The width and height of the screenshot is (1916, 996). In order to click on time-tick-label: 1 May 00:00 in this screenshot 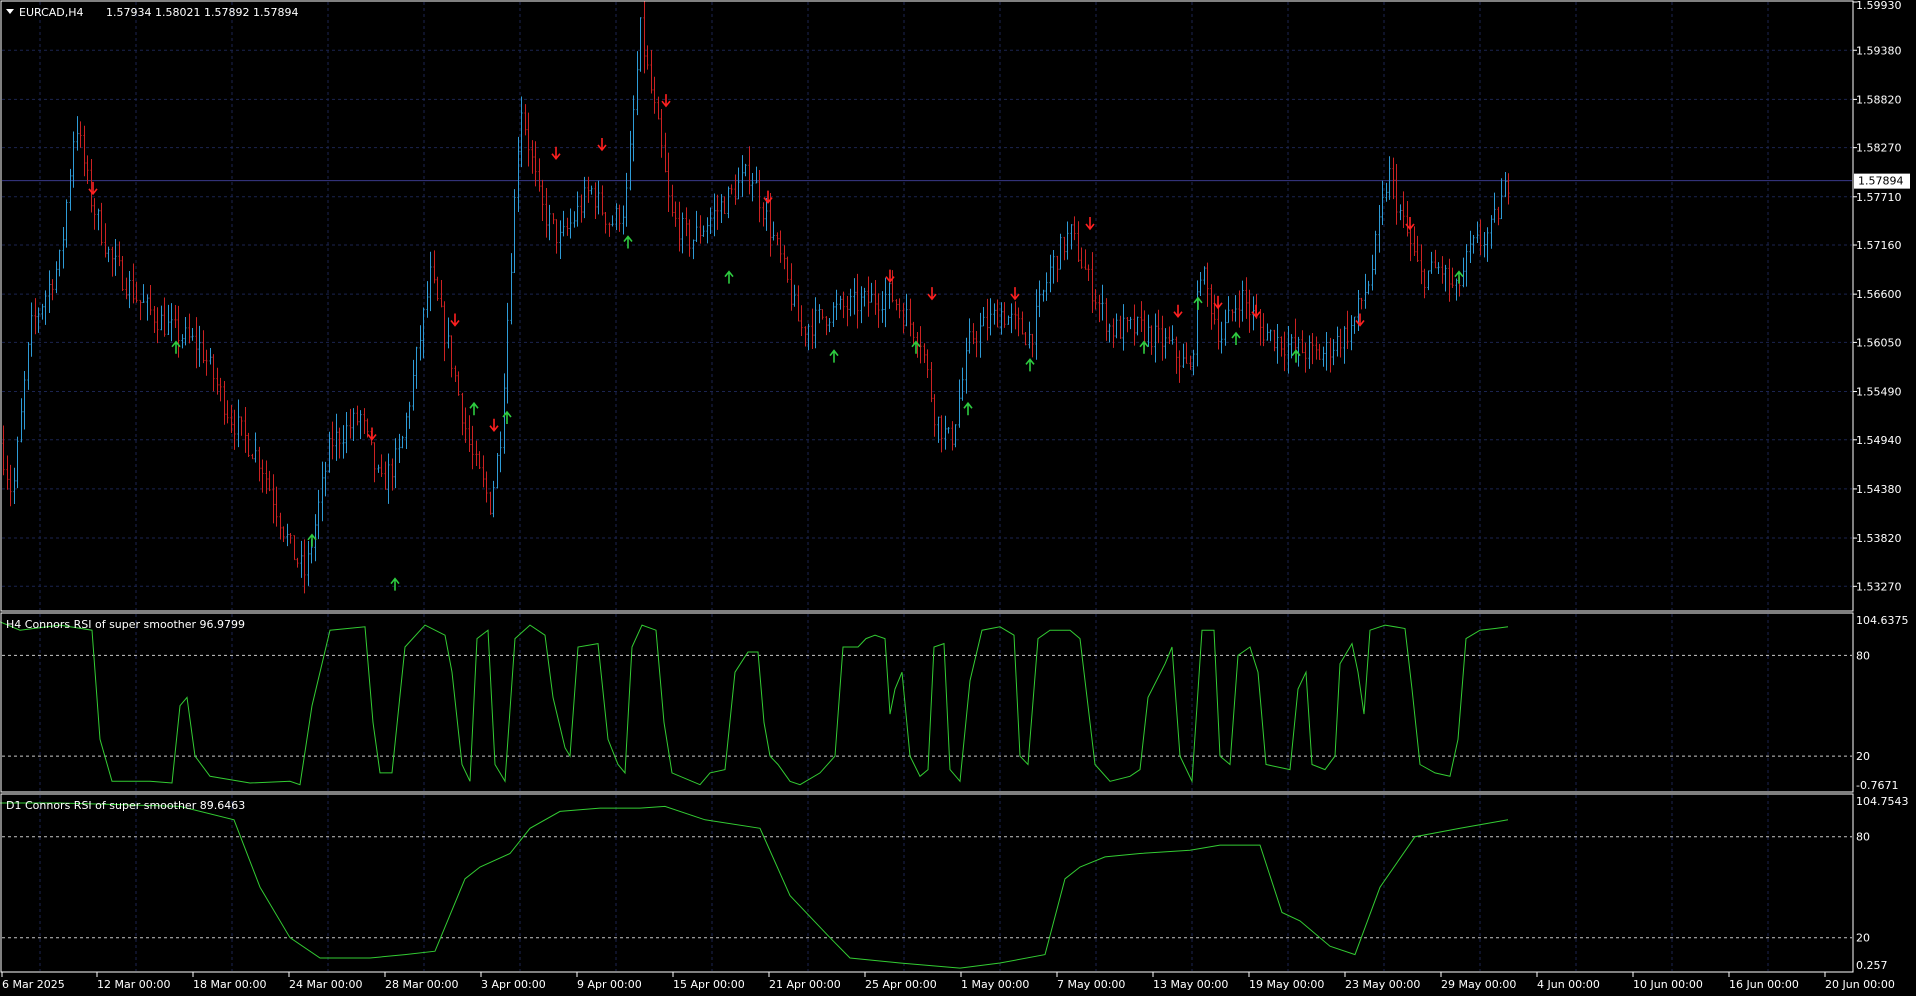, I will do `click(995, 984)`.